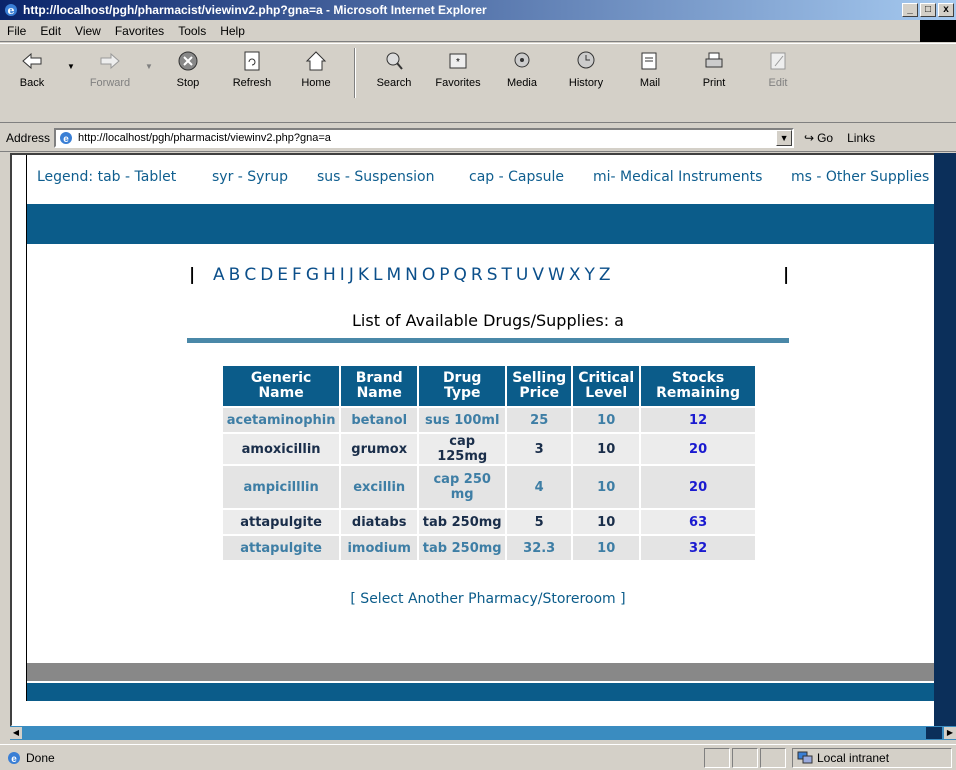 The width and height of the screenshot is (956, 770). What do you see at coordinates (149, 66) in the screenshot?
I see `forward-dropdown-icon: ▼` at bounding box center [149, 66].